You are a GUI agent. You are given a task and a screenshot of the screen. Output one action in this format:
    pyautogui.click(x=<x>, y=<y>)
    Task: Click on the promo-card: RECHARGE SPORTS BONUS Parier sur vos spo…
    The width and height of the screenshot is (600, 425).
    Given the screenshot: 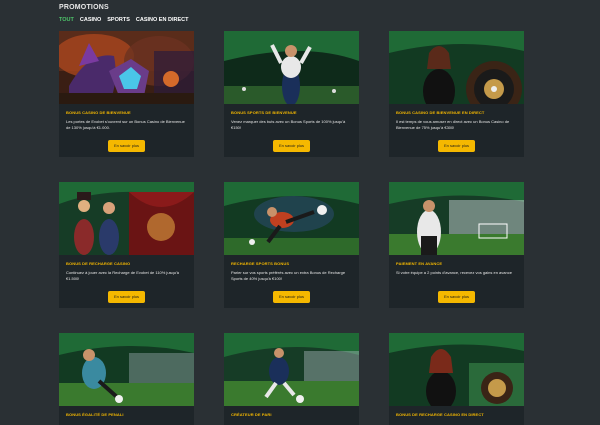 What is the action you would take?
    pyautogui.click(x=291, y=245)
    